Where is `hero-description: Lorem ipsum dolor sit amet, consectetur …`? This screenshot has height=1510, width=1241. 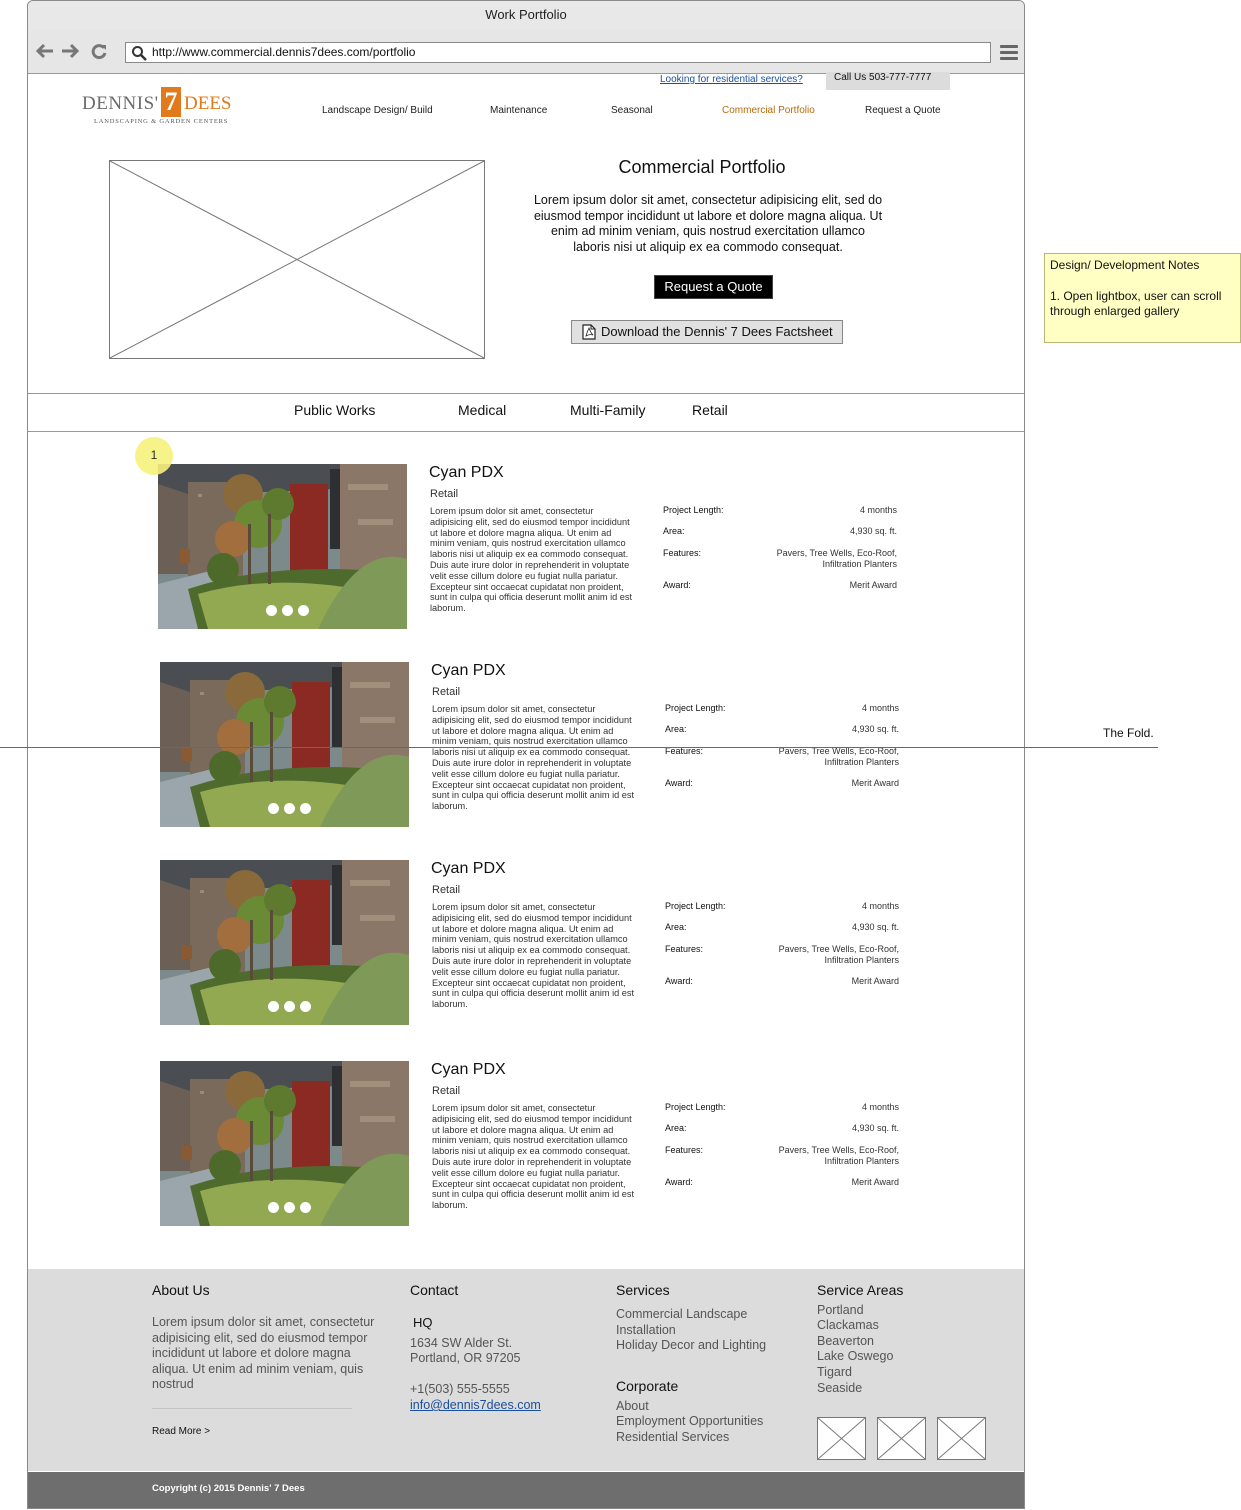
hero-description: Lorem ipsum dolor sit amet, consectetur … is located at coordinates (708, 223).